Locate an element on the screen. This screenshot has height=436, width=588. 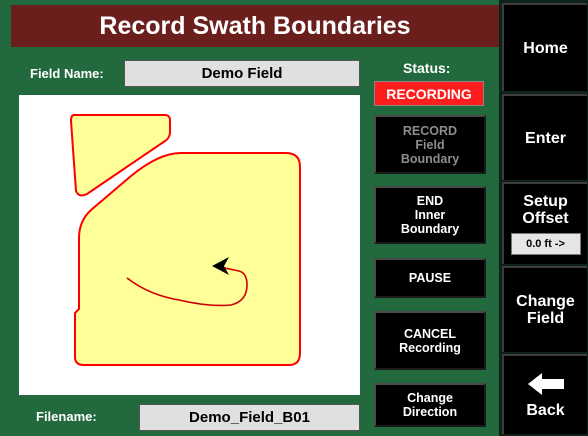
pause-button: PAUSE is located at coordinates (430, 278).